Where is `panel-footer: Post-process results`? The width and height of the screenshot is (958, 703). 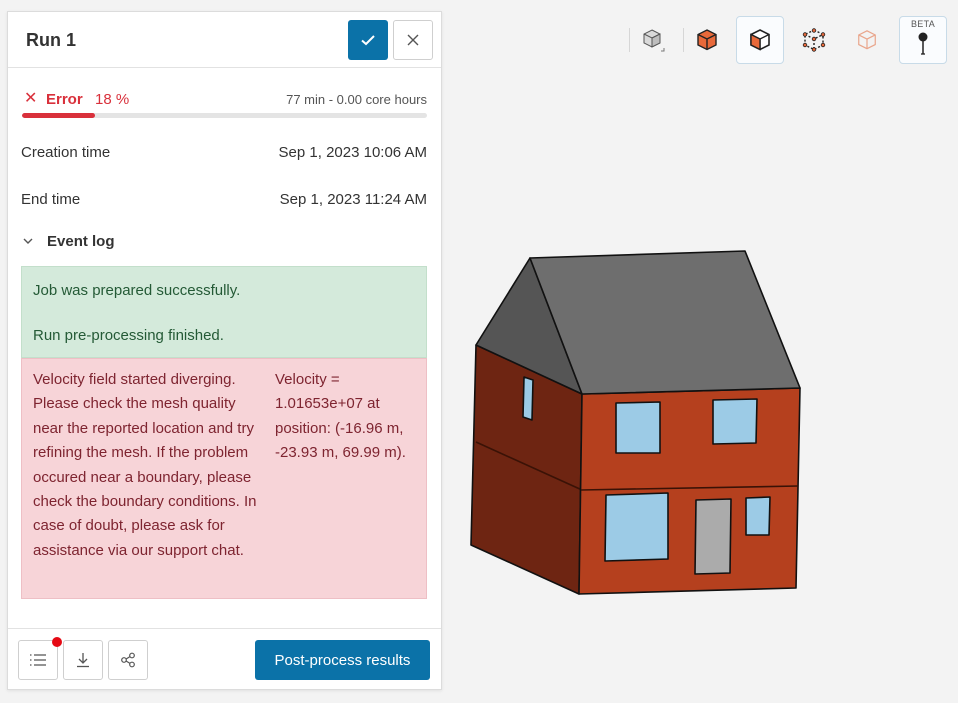
panel-footer: Post-process results is located at coordinates (224, 659).